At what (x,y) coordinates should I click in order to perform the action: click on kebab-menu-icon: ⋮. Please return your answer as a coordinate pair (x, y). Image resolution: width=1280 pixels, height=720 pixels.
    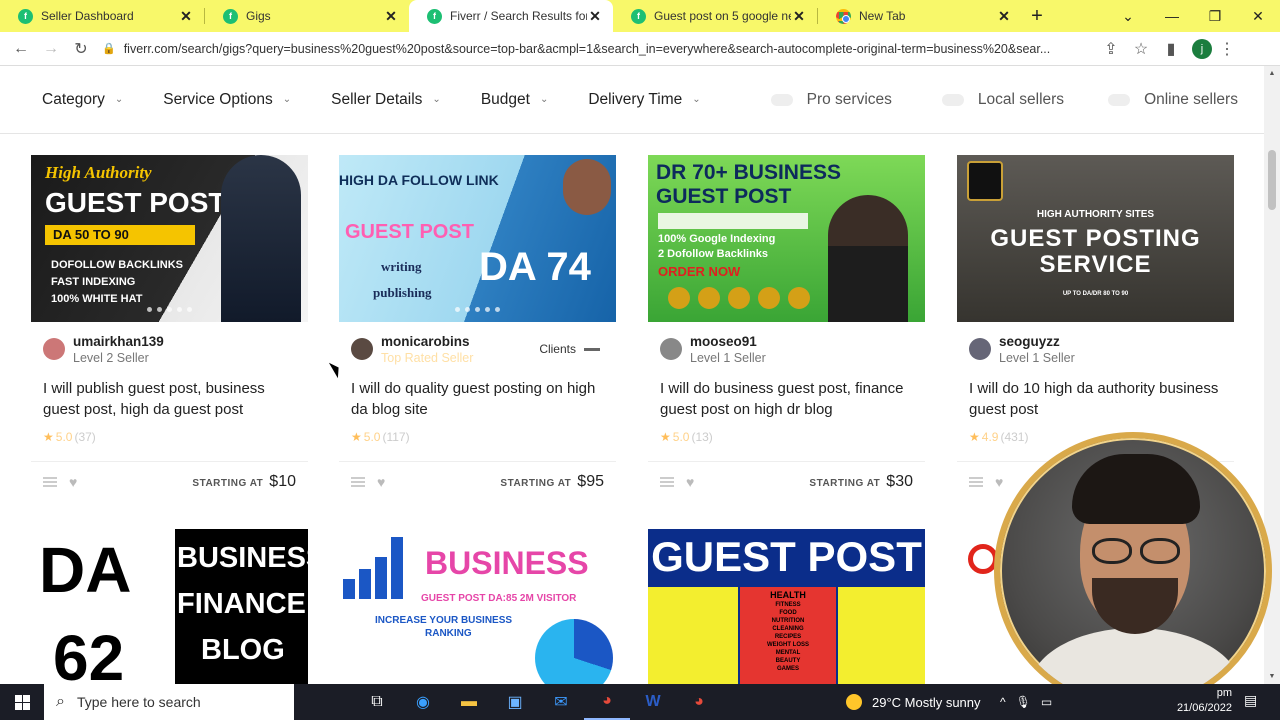
    Looking at the image, I should click on (1227, 49).